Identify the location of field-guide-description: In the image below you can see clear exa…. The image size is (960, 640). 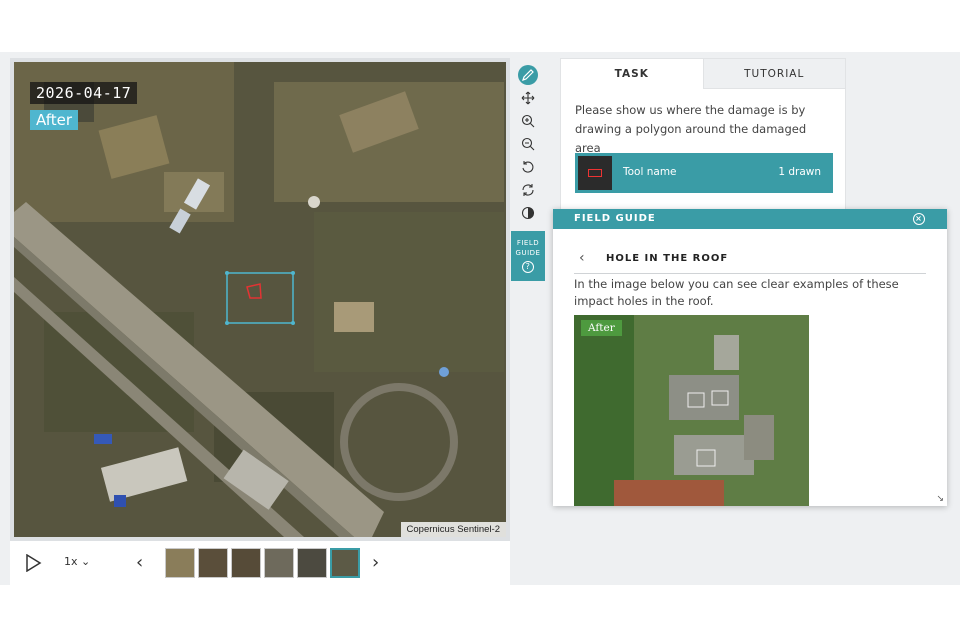
(736, 292).